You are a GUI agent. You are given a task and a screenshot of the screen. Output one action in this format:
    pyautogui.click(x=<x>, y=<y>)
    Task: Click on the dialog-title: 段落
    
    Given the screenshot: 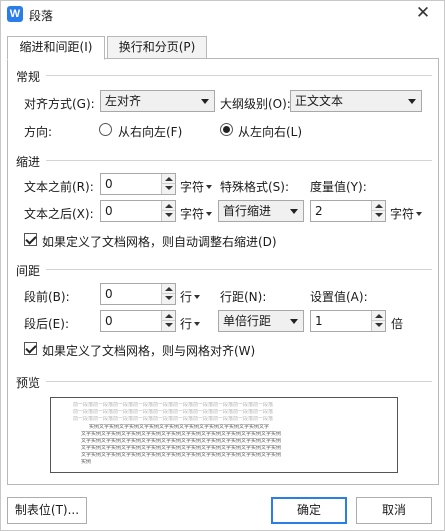 What is the action you would take?
    pyautogui.click(x=41, y=16)
    